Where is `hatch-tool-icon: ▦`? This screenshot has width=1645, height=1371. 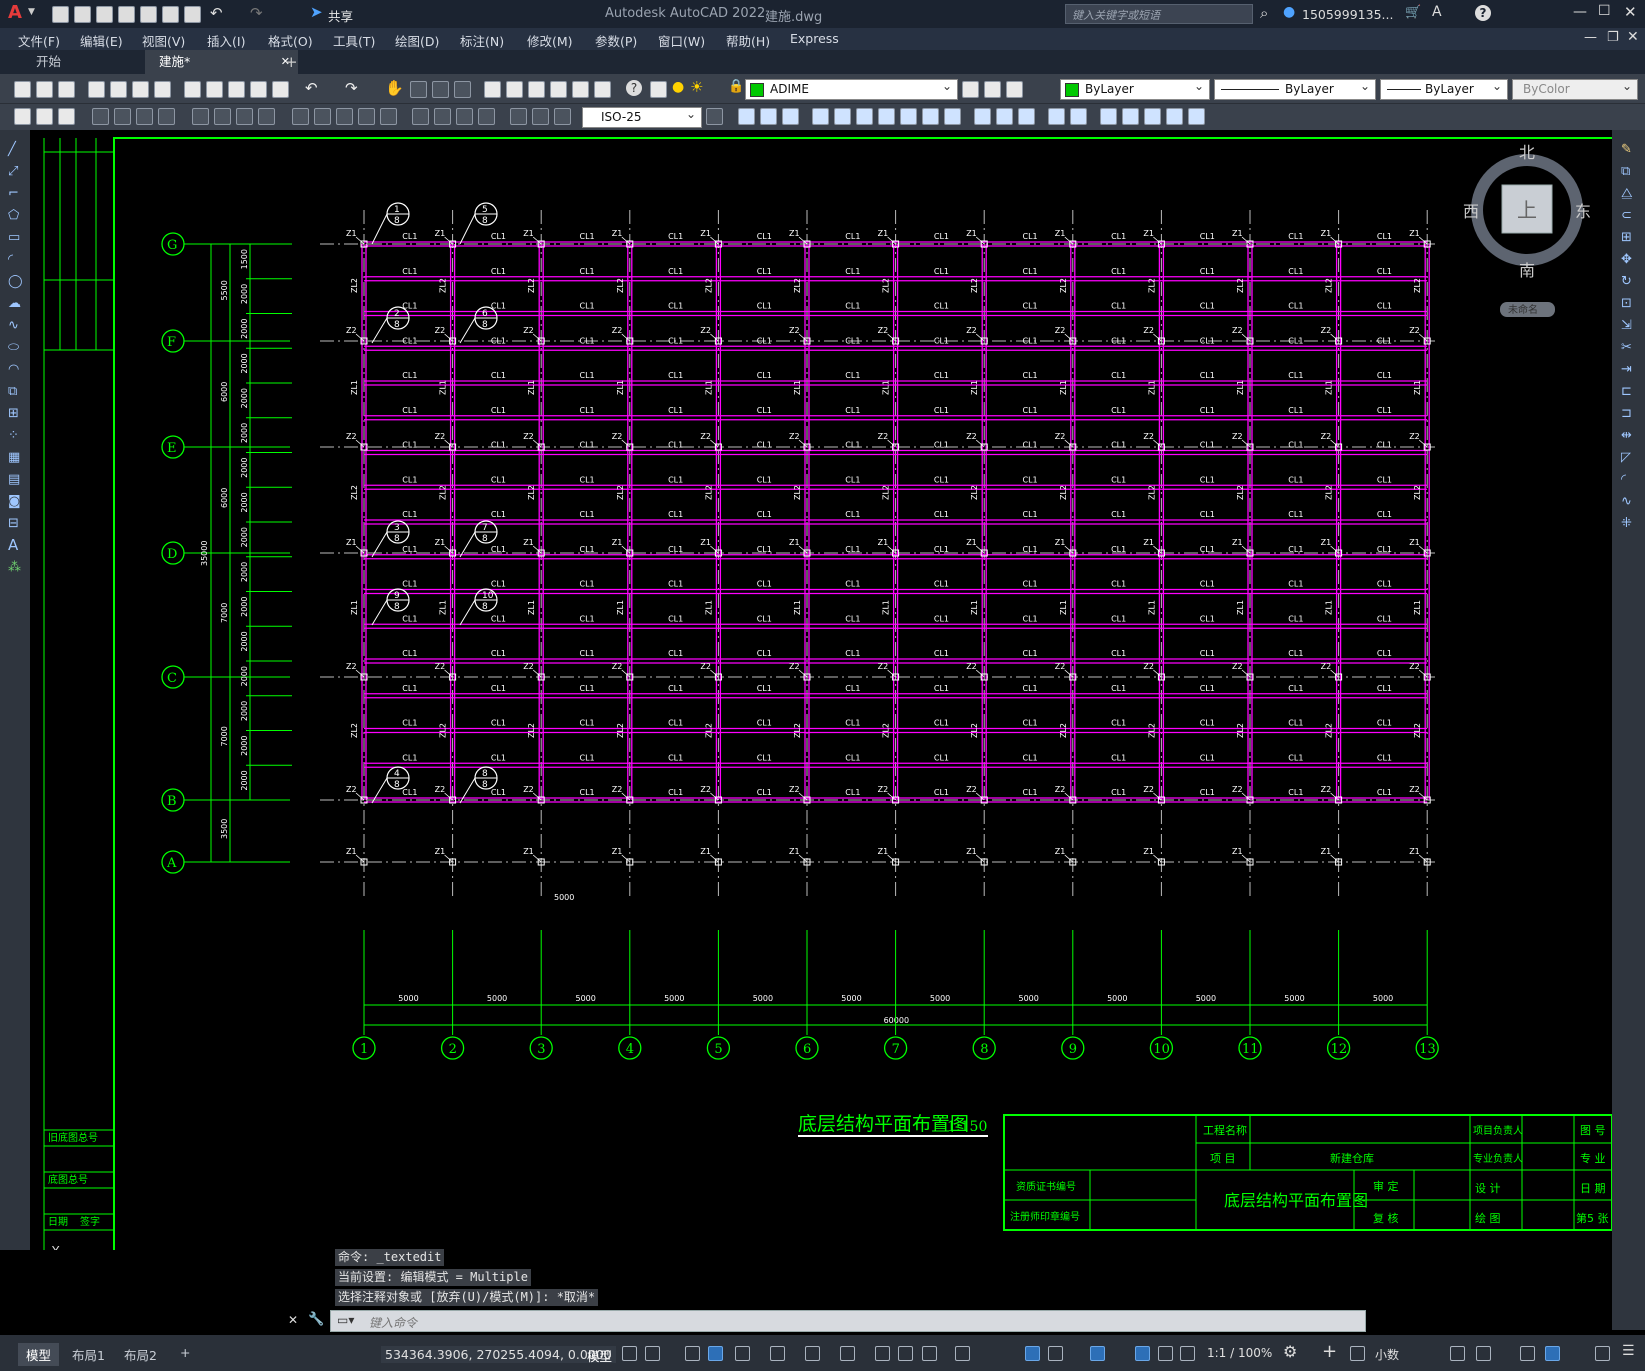
hatch-tool-icon: ▦ is located at coordinates (14, 457).